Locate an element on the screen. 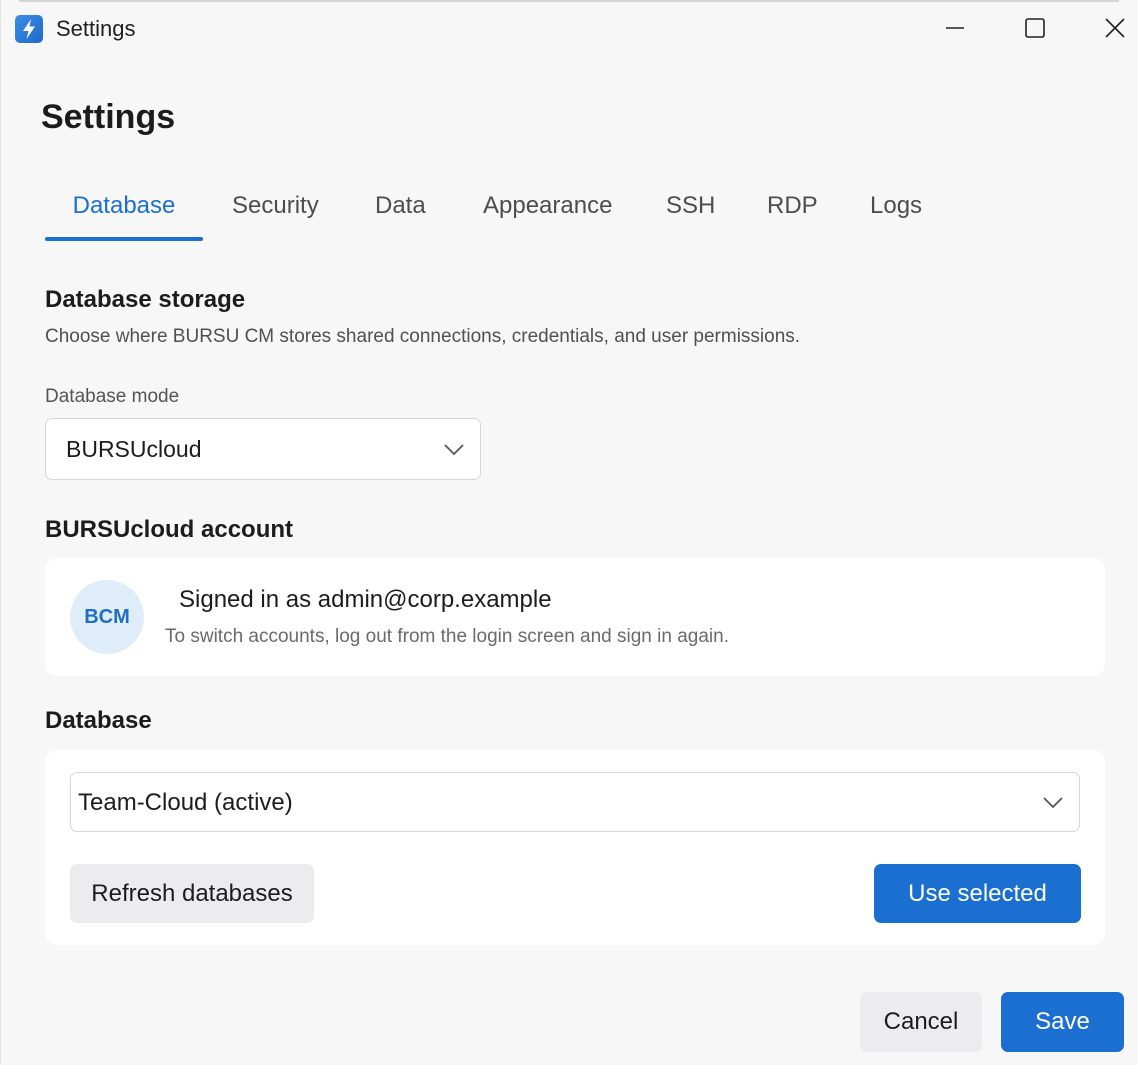 Image resolution: width=1138 pixels, height=1065 pixels. tab-database: Database is located at coordinates (124, 214).